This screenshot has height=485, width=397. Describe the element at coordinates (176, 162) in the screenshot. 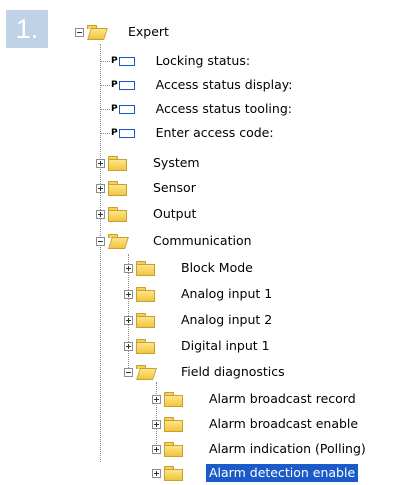

I see `tree-node-label: System` at that location.